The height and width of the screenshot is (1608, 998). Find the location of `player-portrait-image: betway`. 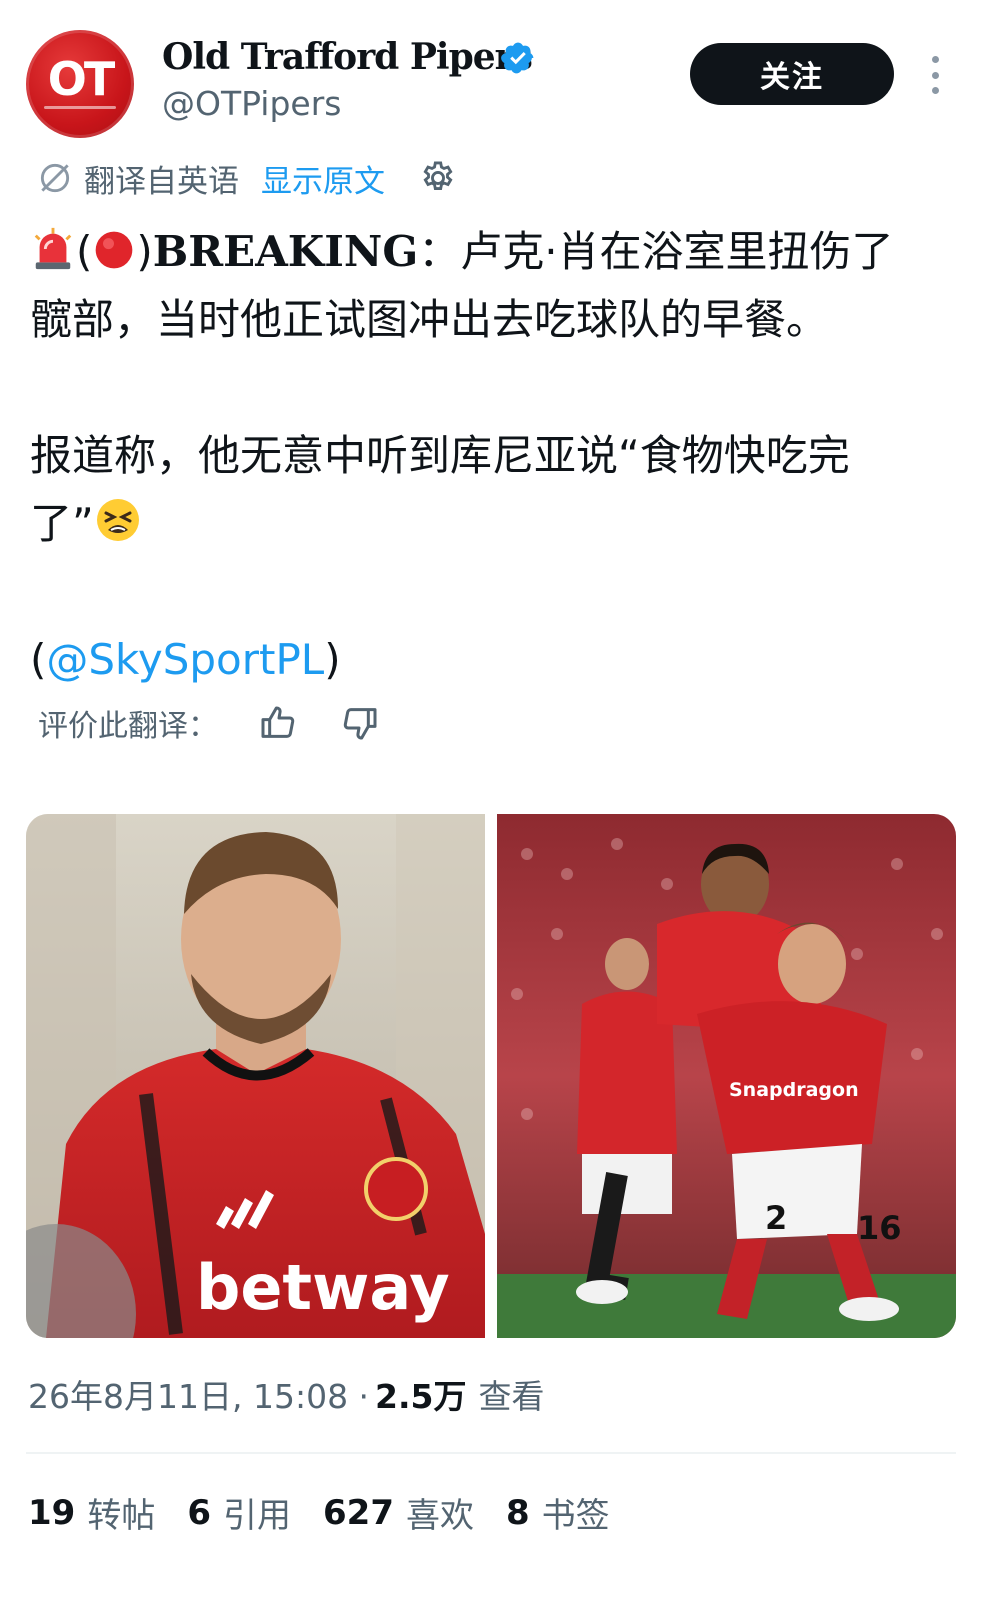

player-portrait-image: betway is located at coordinates (255, 1076).